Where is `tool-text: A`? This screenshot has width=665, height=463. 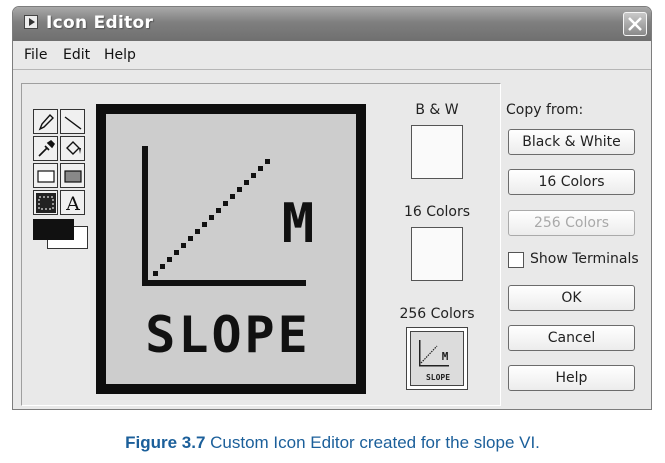 tool-text: A is located at coordinates (72, 202).